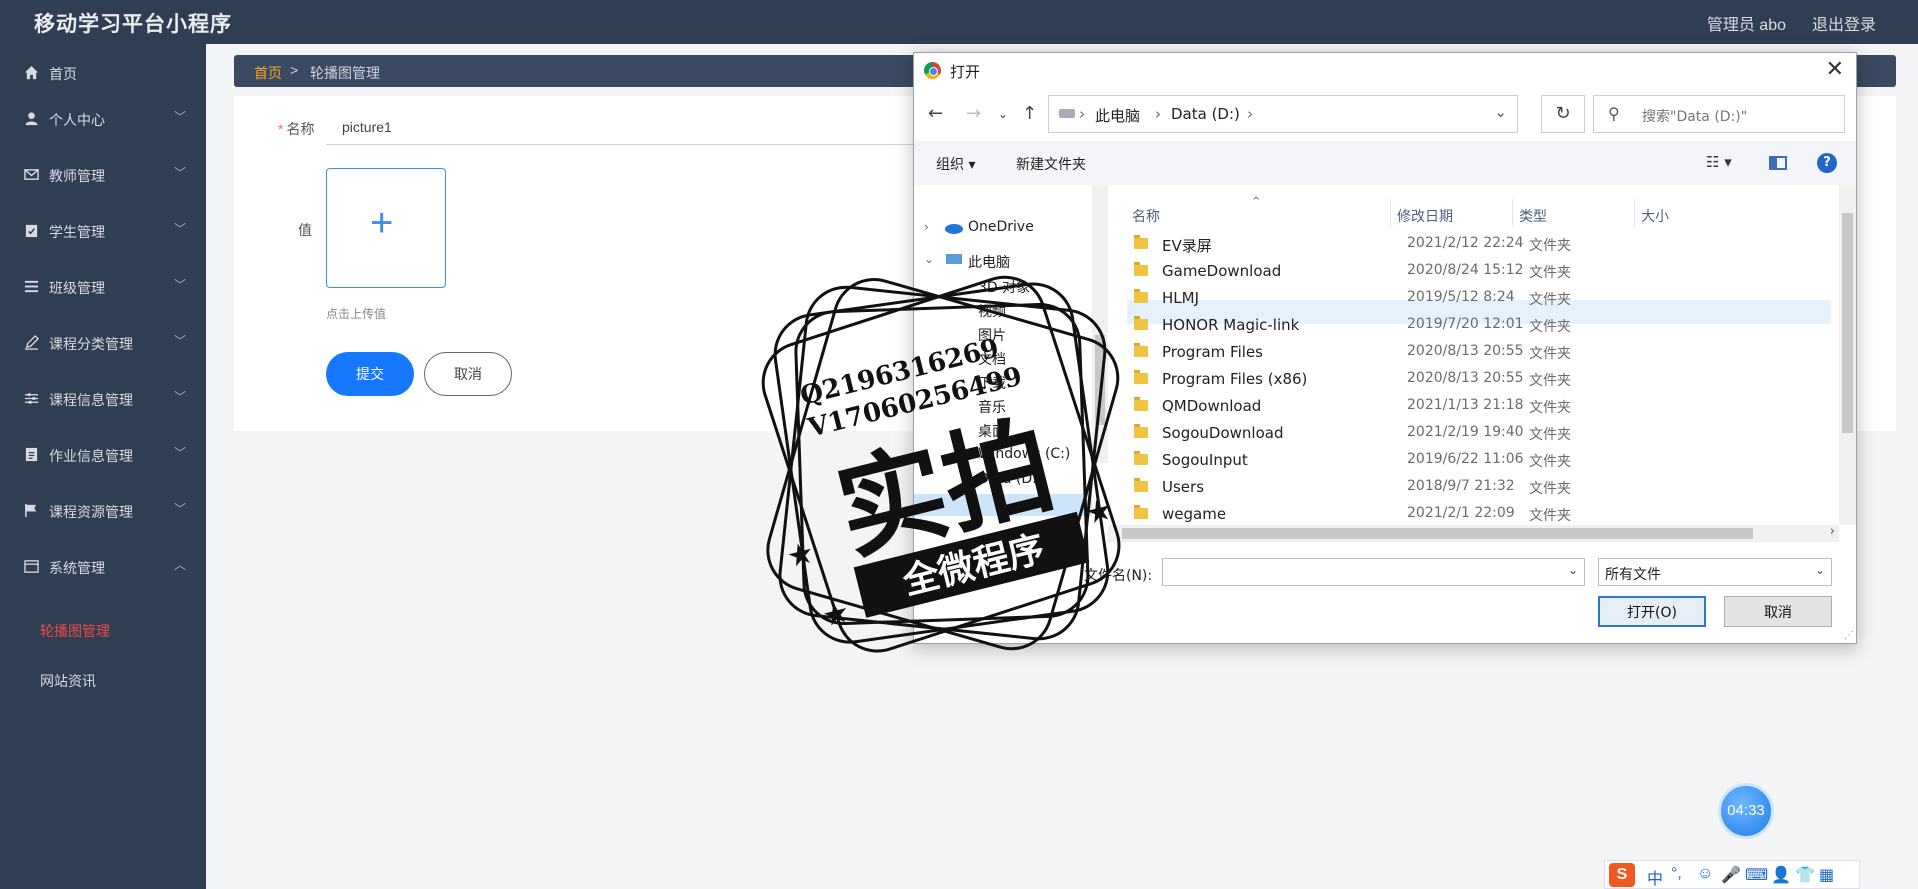 The width and height of the screenshot is (1918, 889). What do you see at coordinates (1473, 533) in the screenshot?
I see `horizontal-scrollbar: ›` at bounding box center [1473, 533].